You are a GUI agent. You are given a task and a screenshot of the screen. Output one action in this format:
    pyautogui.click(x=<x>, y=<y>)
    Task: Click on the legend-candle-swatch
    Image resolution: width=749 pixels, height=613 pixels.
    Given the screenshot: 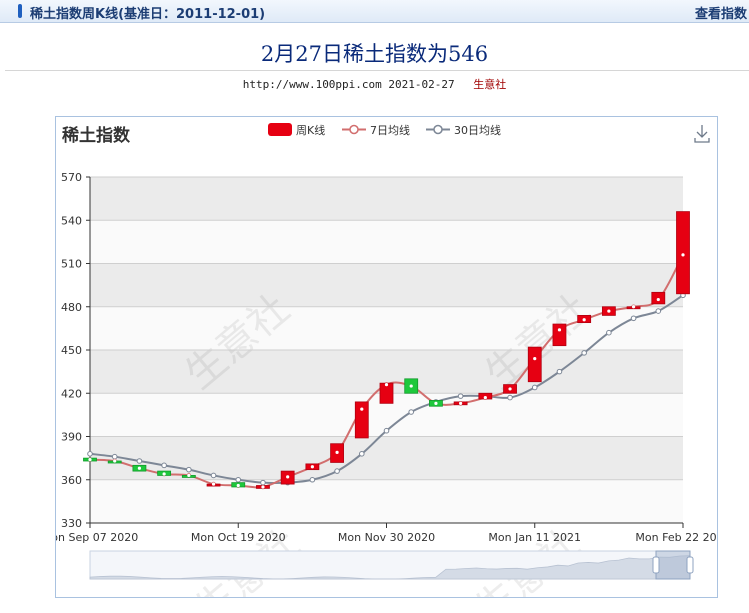 What is the action you would take?
    pyautogui.click(x=280, y=129)
    